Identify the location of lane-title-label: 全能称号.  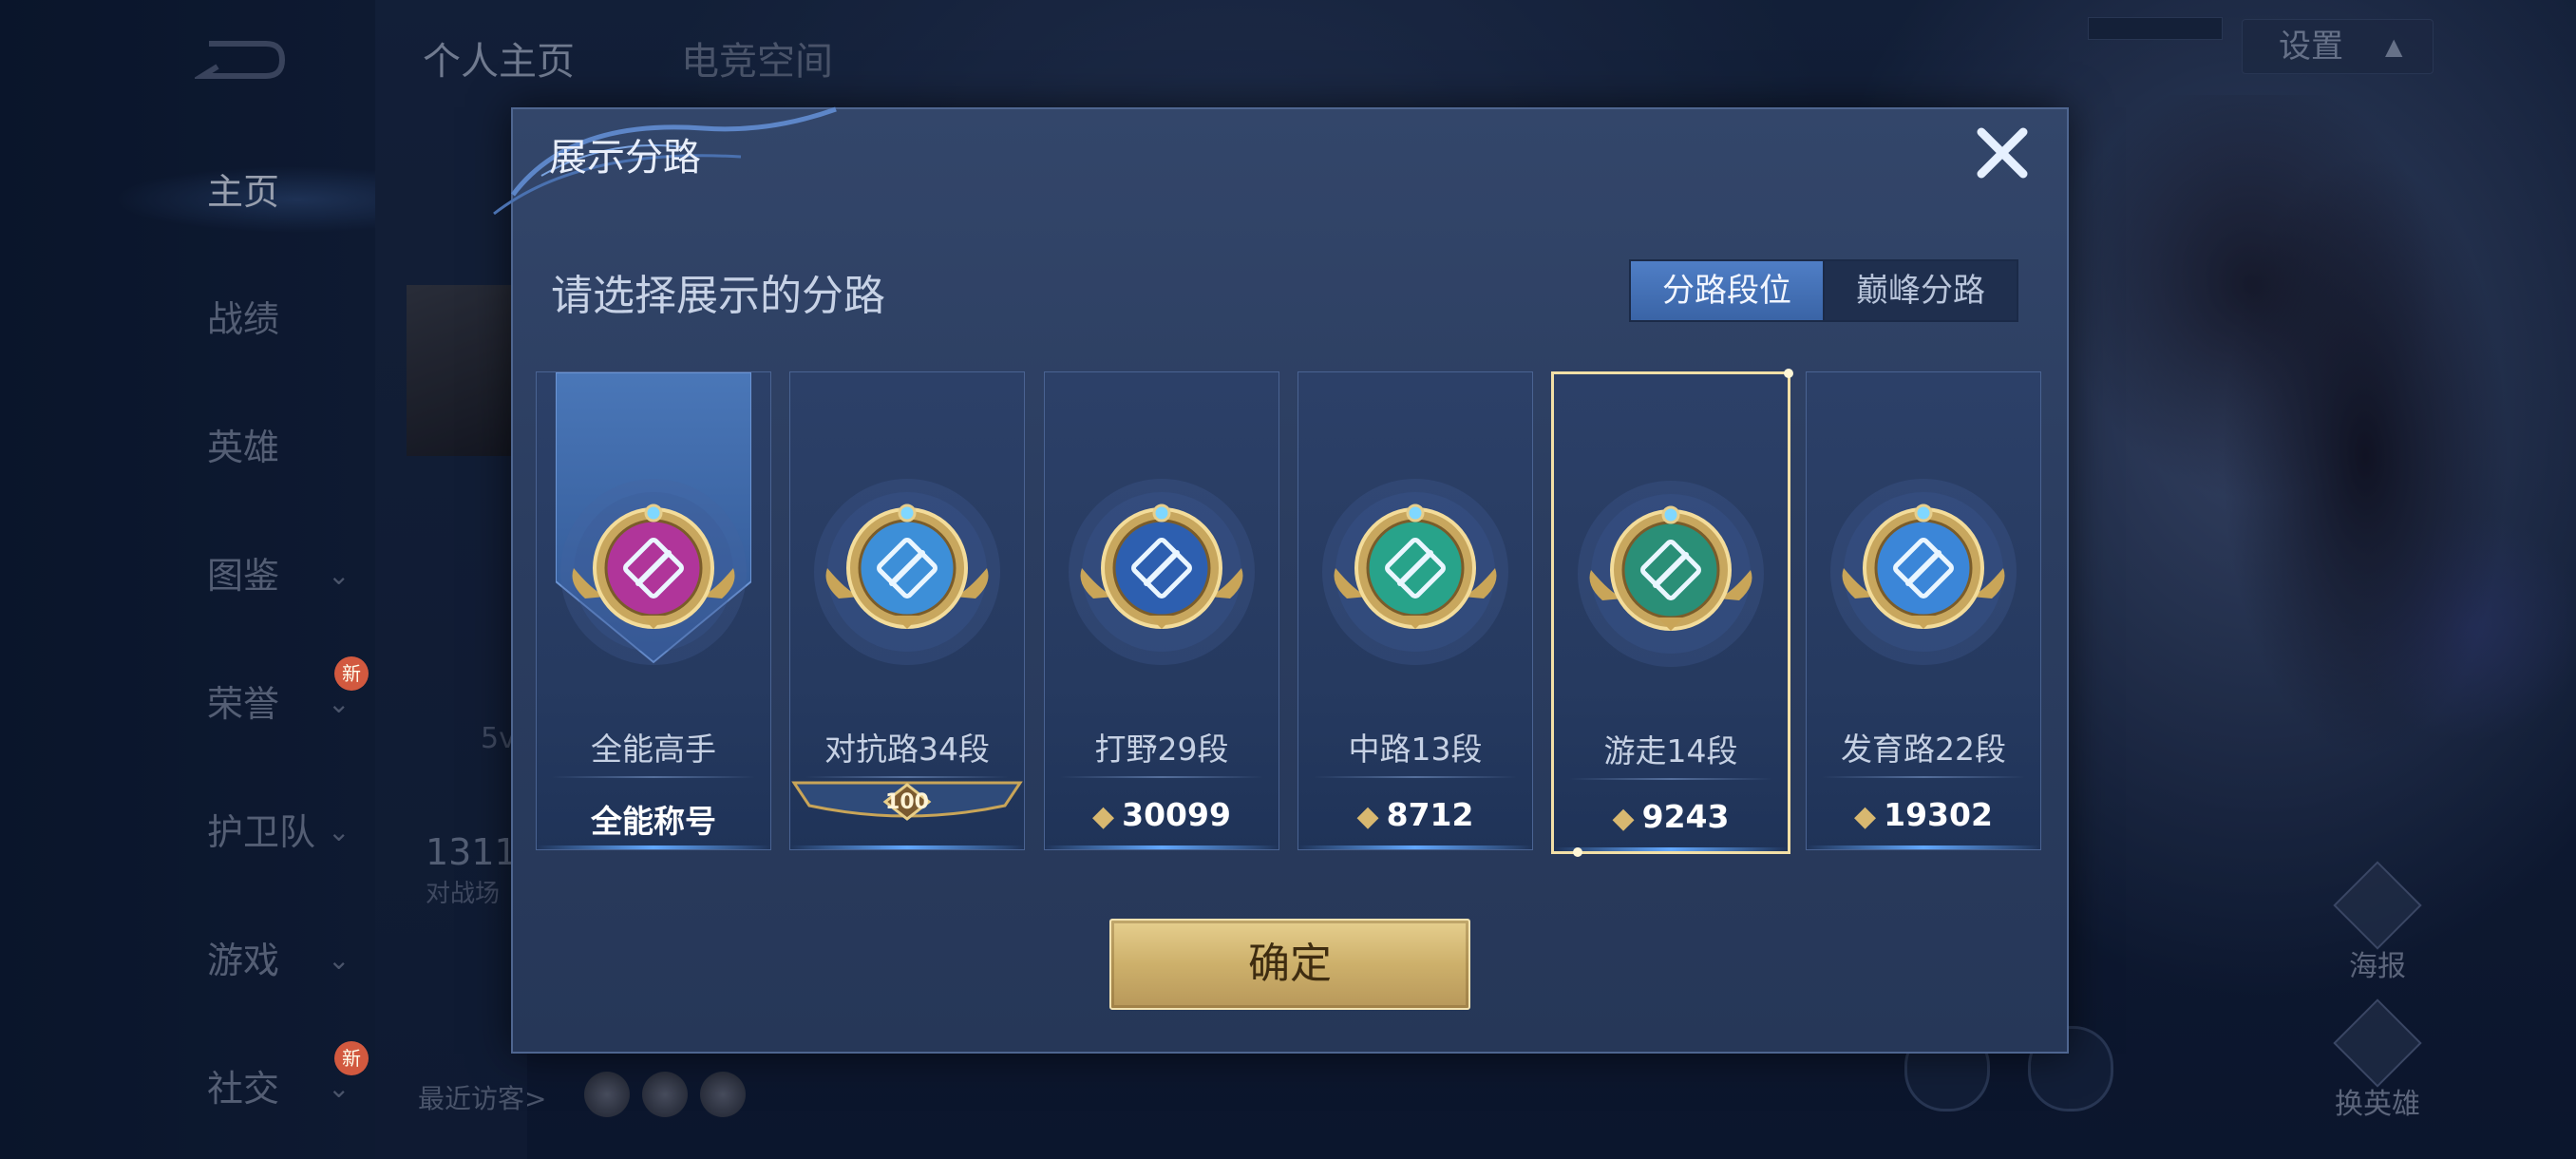
(653, 819).